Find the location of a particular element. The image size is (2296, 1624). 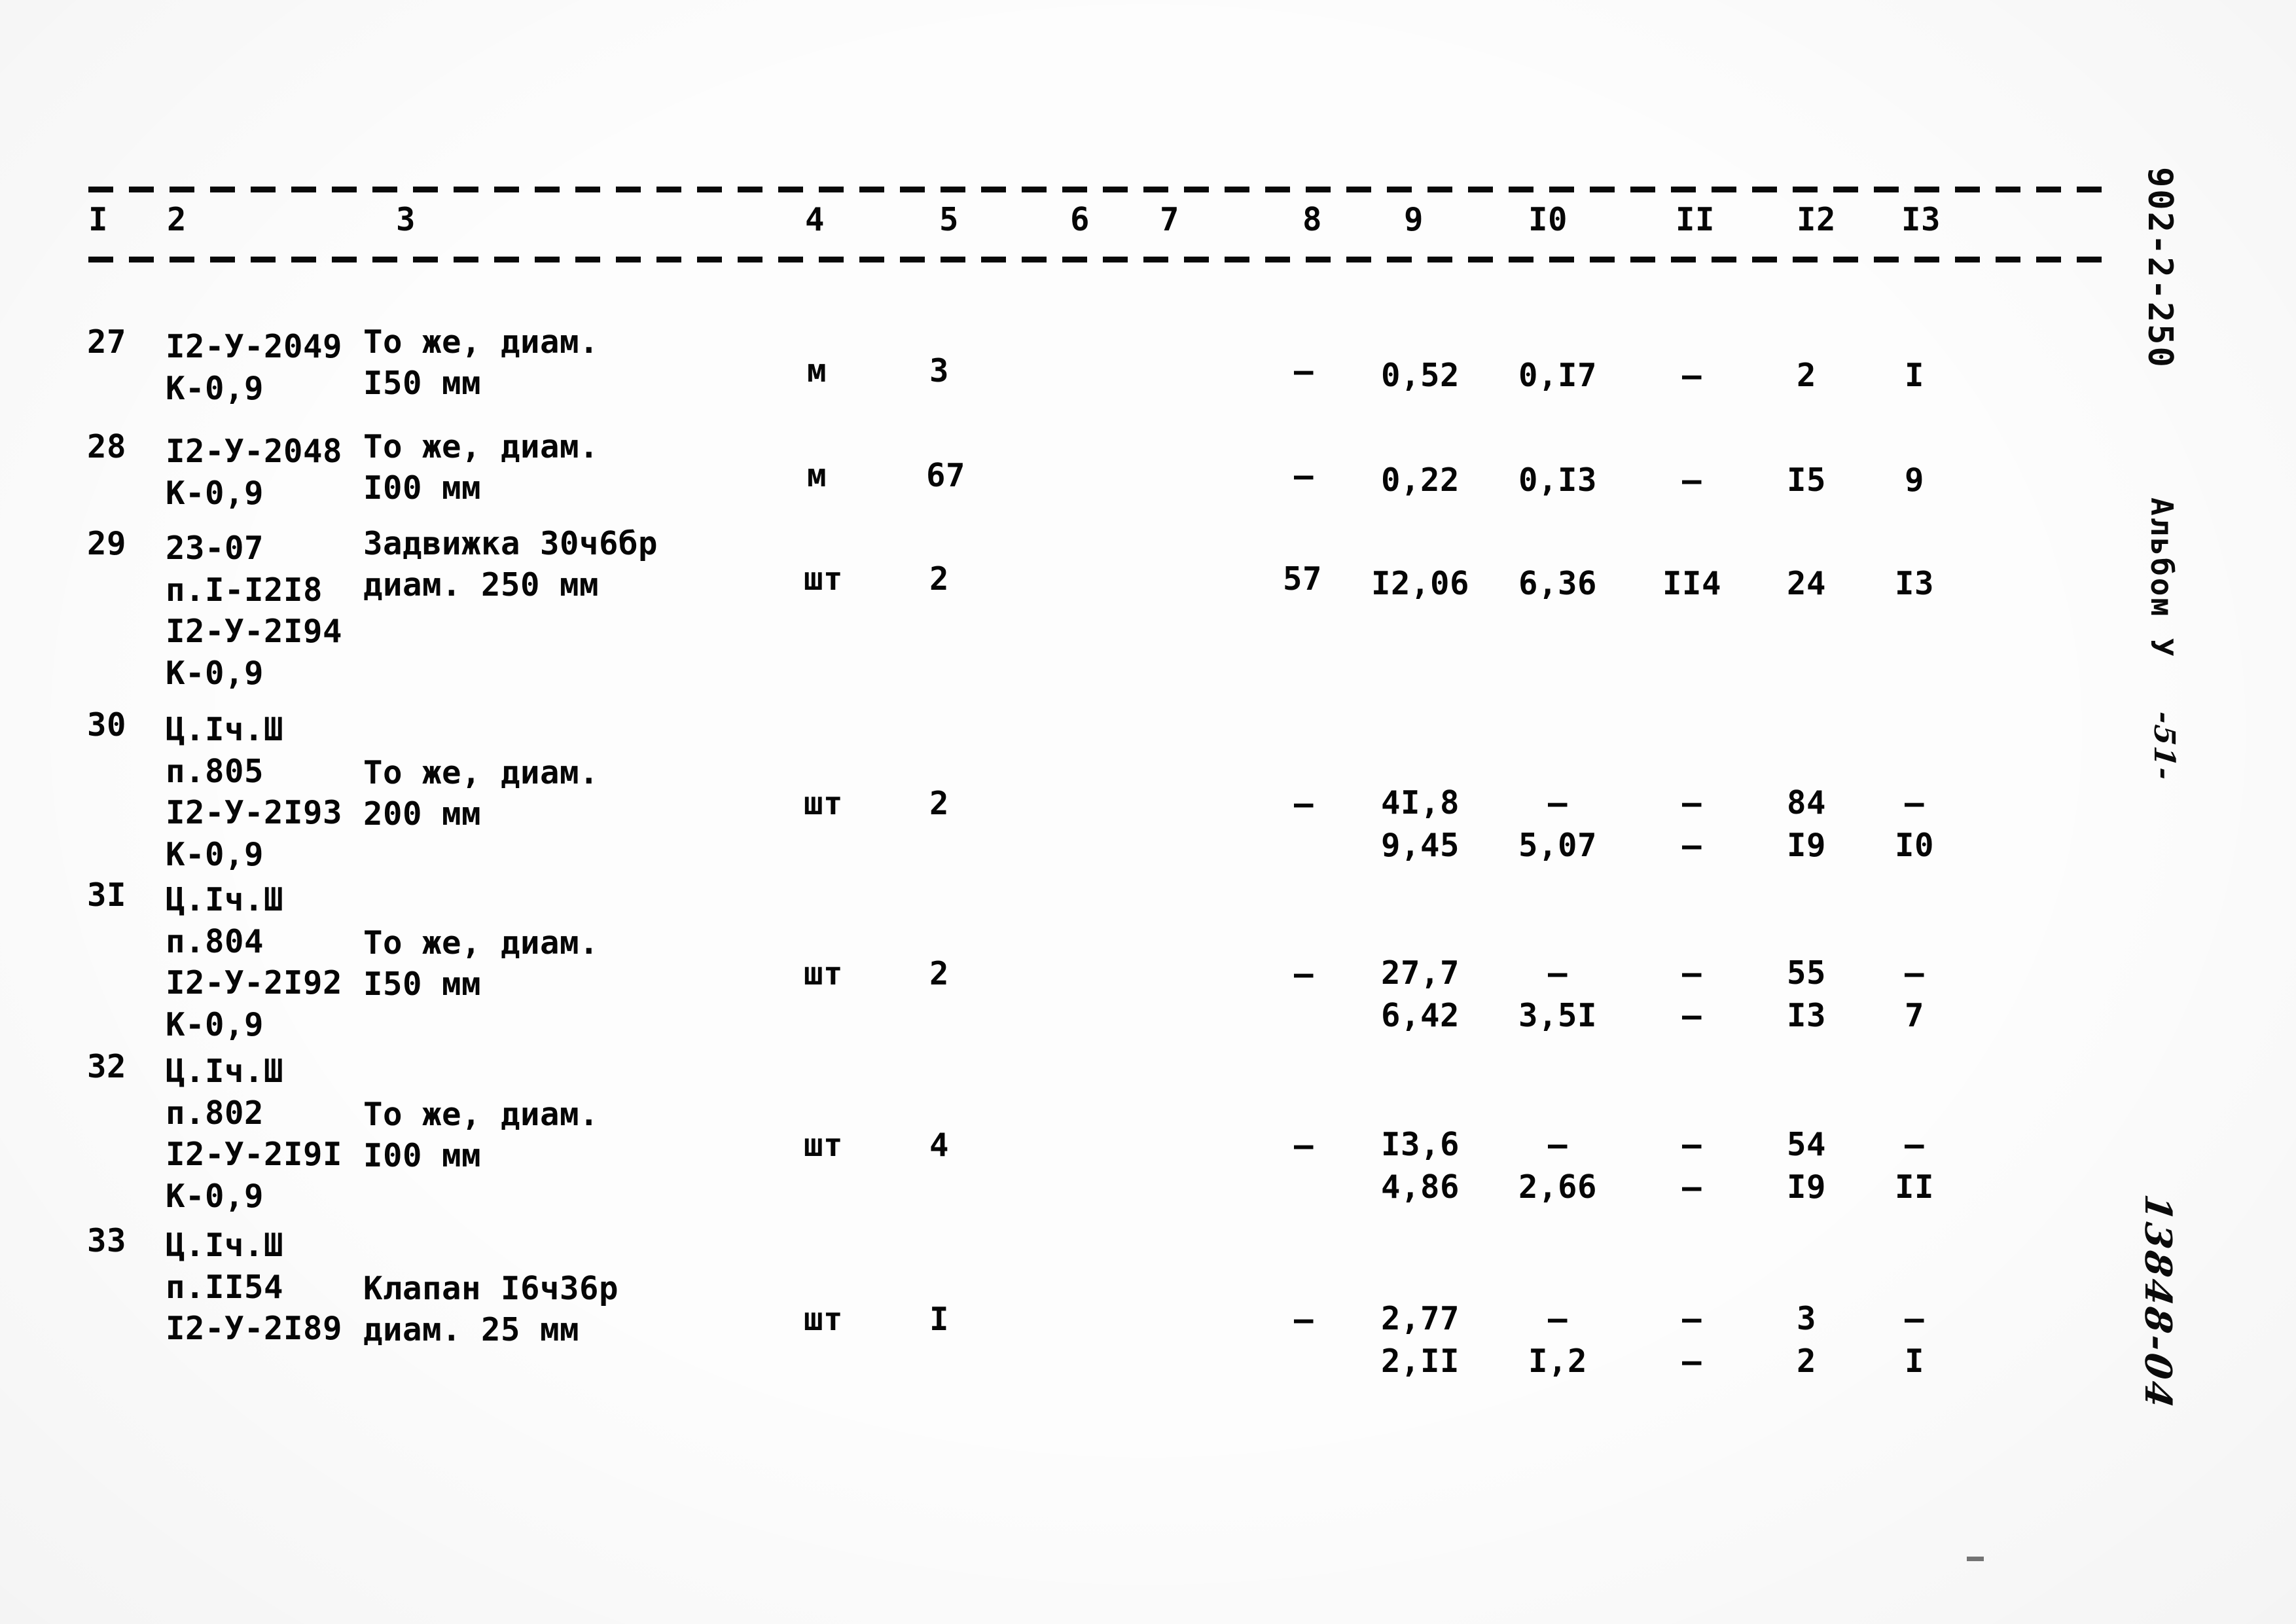

row-code: Ц.Iч.Ш п.804 I2-У-2I92 К-0,9 is located at coordinates (254, 962).